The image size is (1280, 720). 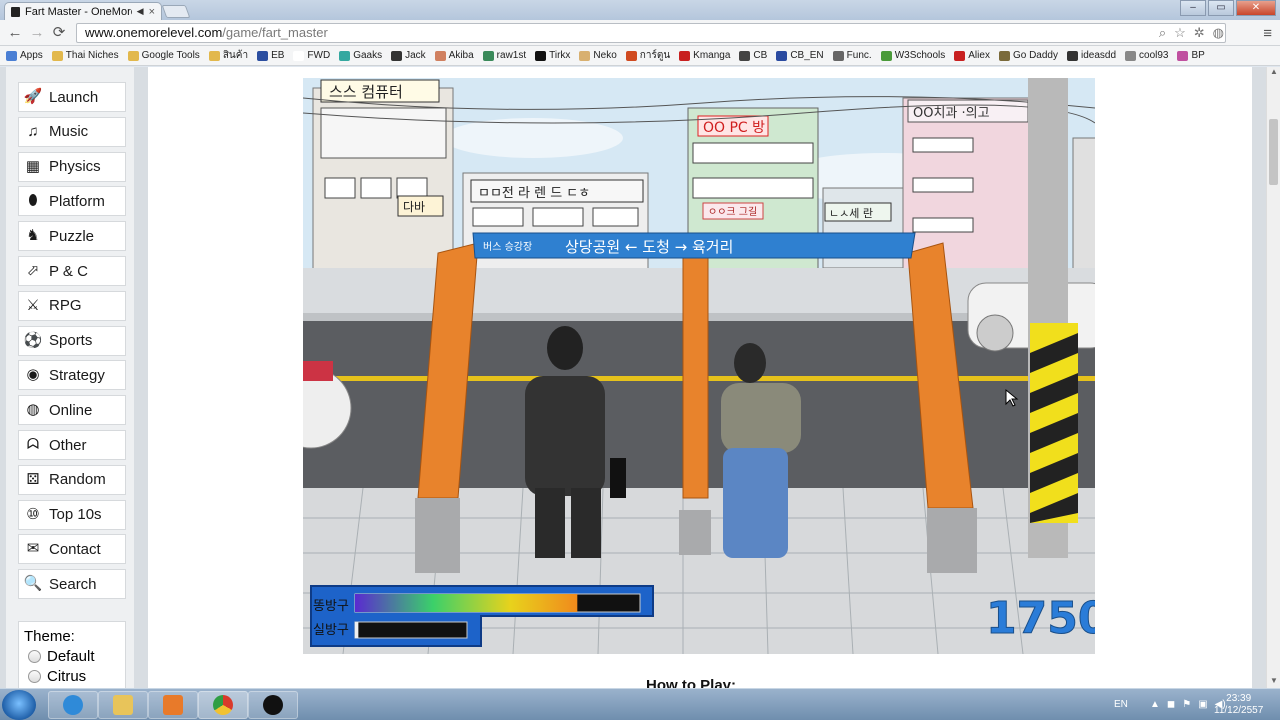 What do you see at coordinates (704, 55) in the screenshot?
I see `bookmark-item: Kmanga` at bounding box center [704, 55].